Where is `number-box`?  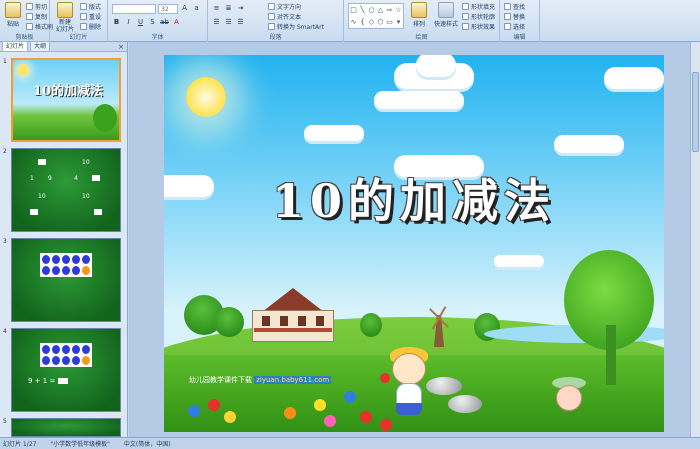
number-box is located at coordinates (98, 212).